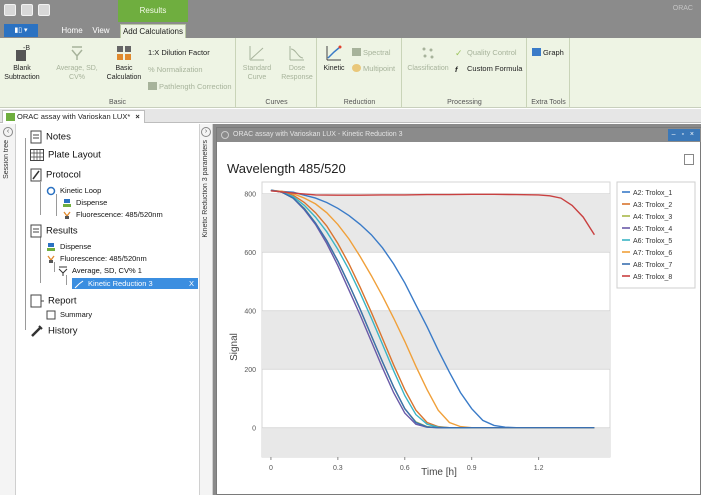 This screenshot has width=701, height=495. Describe the element at coordinates (488, 69) in the screenshot. I see `custom-formula-button: f Custom Formula` at that location.